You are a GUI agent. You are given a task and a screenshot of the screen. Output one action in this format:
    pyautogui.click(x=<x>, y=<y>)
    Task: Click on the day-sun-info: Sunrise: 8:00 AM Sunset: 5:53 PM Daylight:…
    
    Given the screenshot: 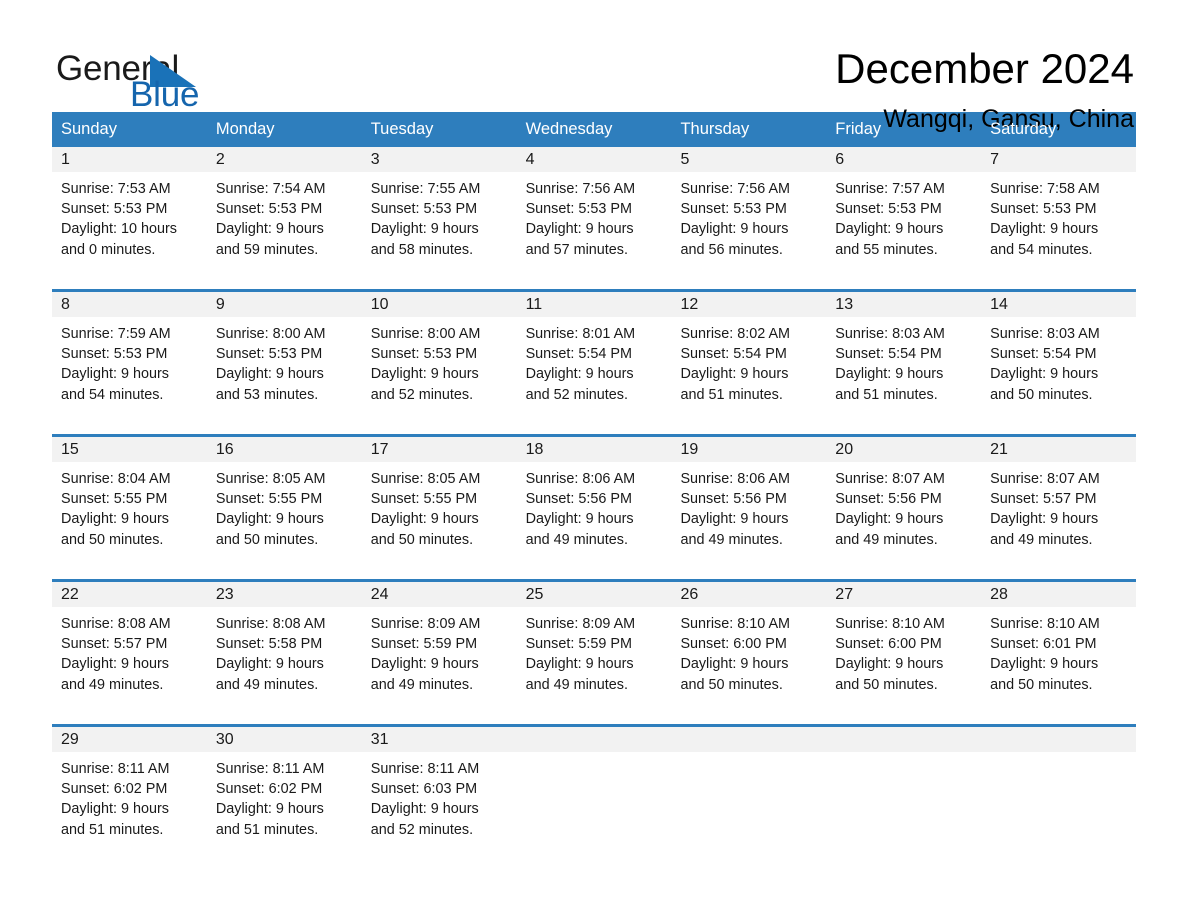 What is the action you would take?
    pyautogui.click(x=439, y=361)
    